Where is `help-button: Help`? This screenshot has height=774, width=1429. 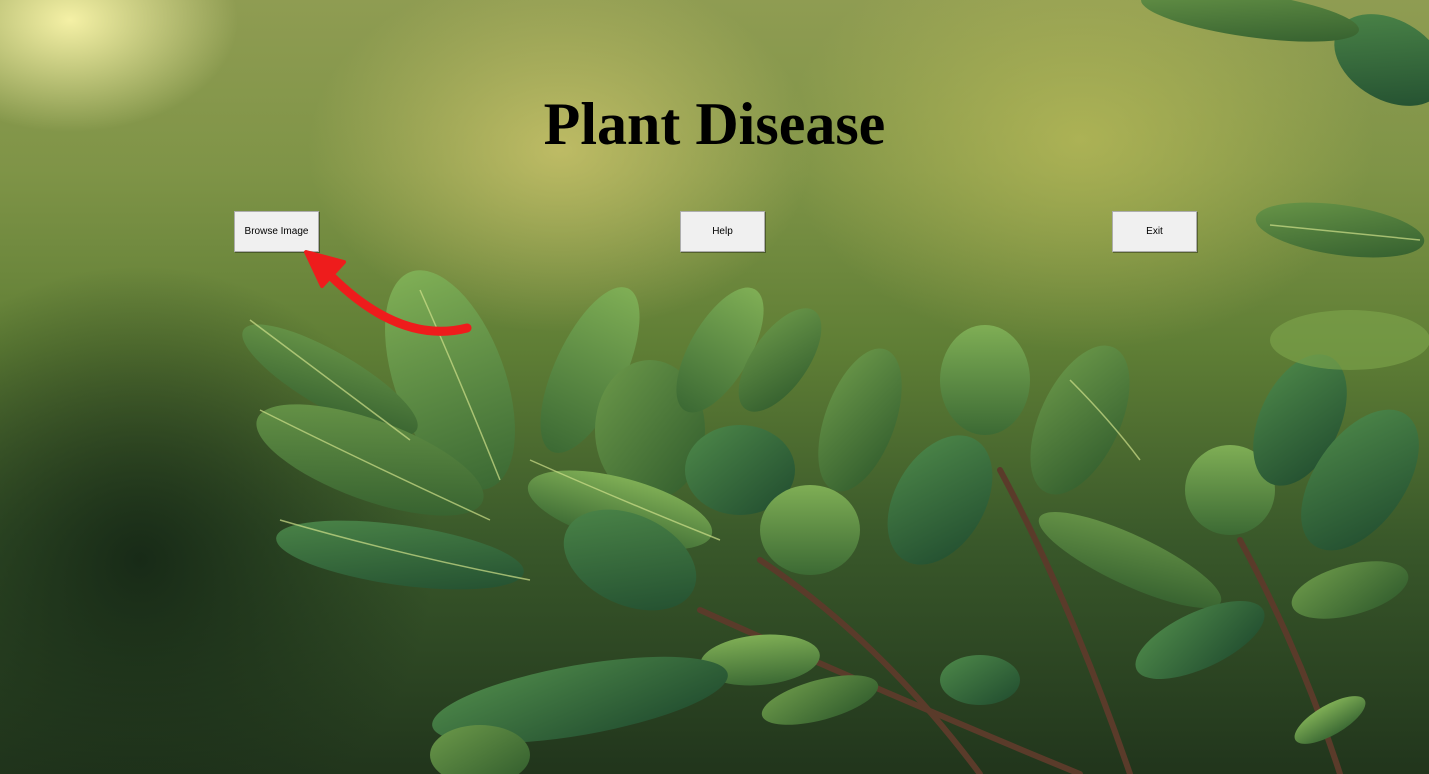 help-button: Help is located at coordinates (722, 231).